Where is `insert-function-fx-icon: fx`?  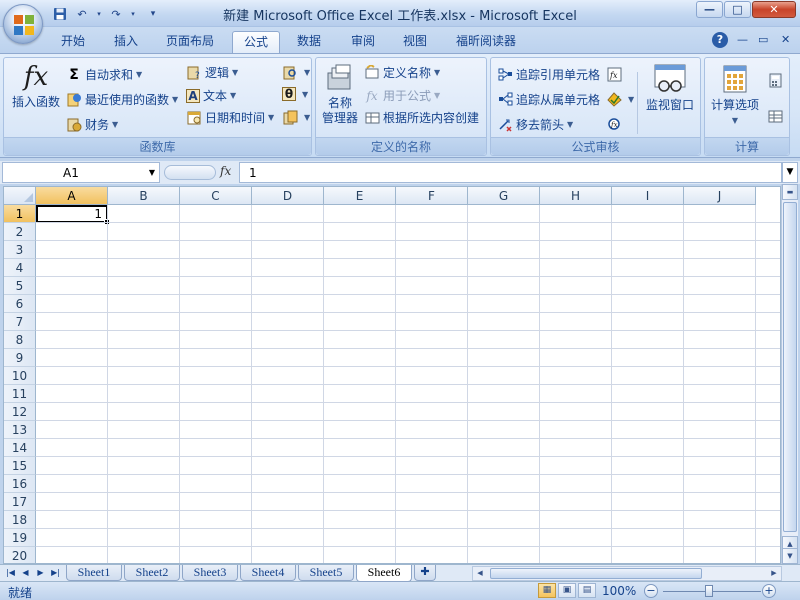
insert-function-fx-icon: fx is located at coordinates (225, 171).